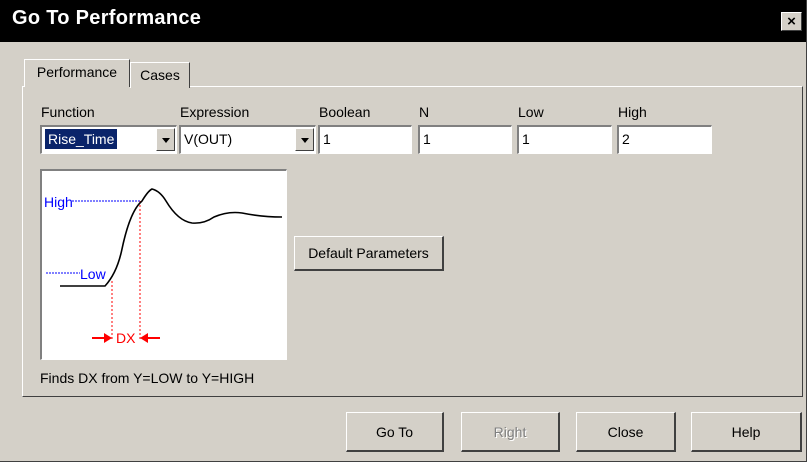 This screenshot has width=808, height=463. I want to click on high-level-label: High, so click(58, 202).